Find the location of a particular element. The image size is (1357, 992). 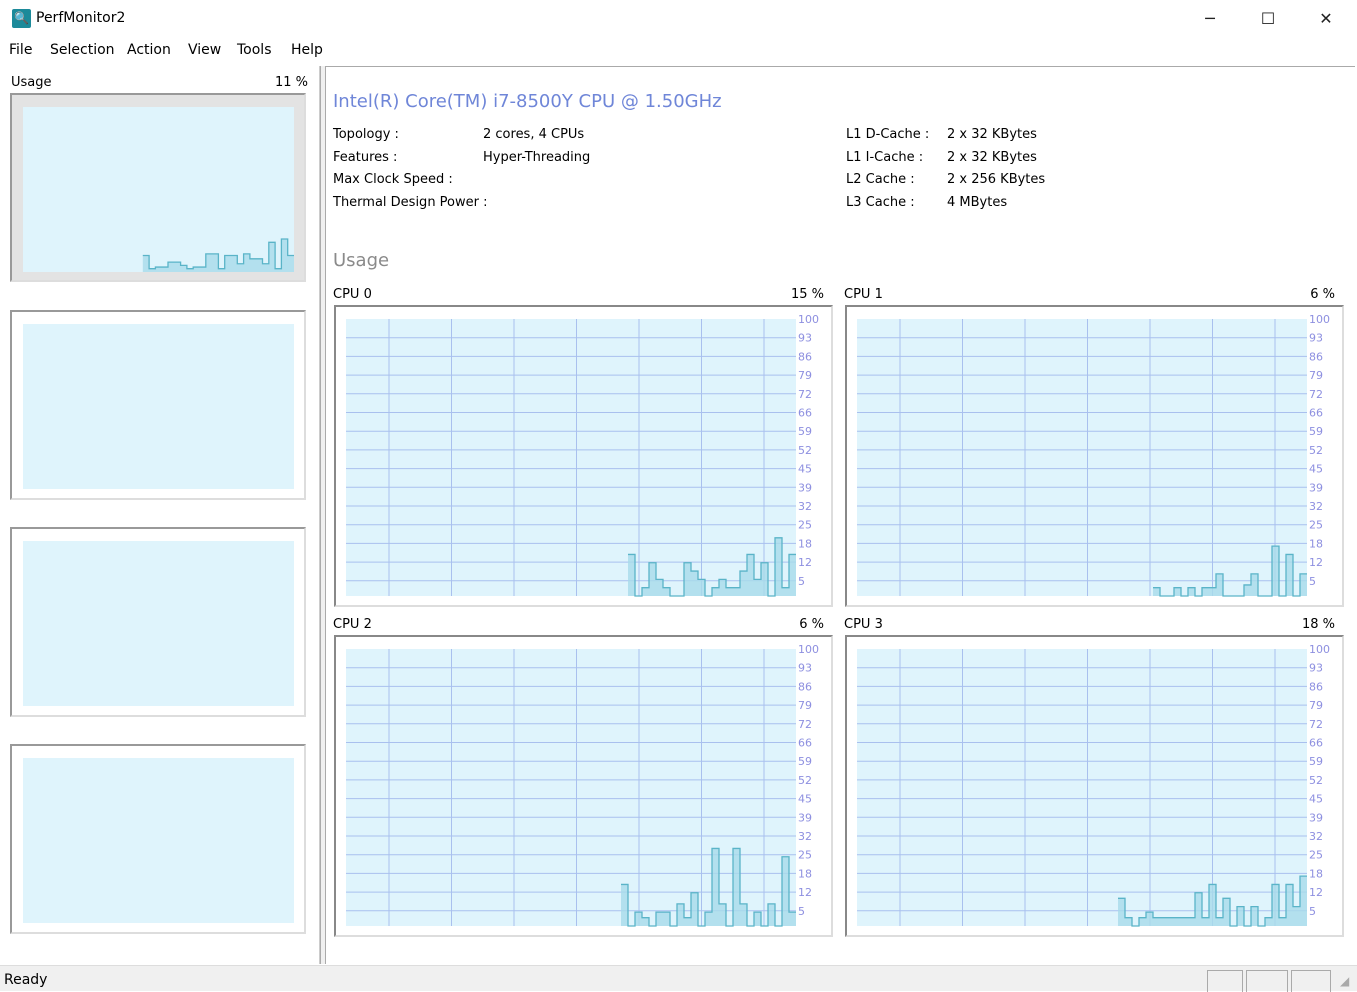

info-value: 2 x 256 KBytes is located at coordinates (996, 179).